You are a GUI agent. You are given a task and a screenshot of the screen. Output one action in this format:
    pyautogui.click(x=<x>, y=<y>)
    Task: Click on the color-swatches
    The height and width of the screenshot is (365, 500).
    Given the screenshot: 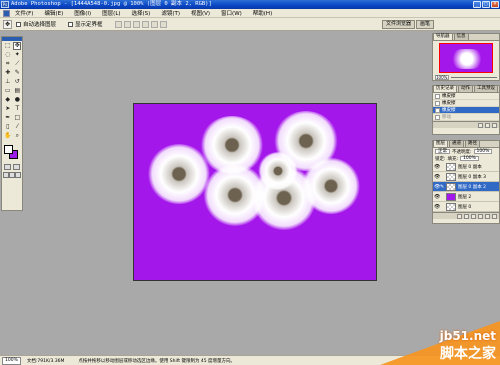 What is the action you would take?
    pyautogui.click(x=12, y=153)
    